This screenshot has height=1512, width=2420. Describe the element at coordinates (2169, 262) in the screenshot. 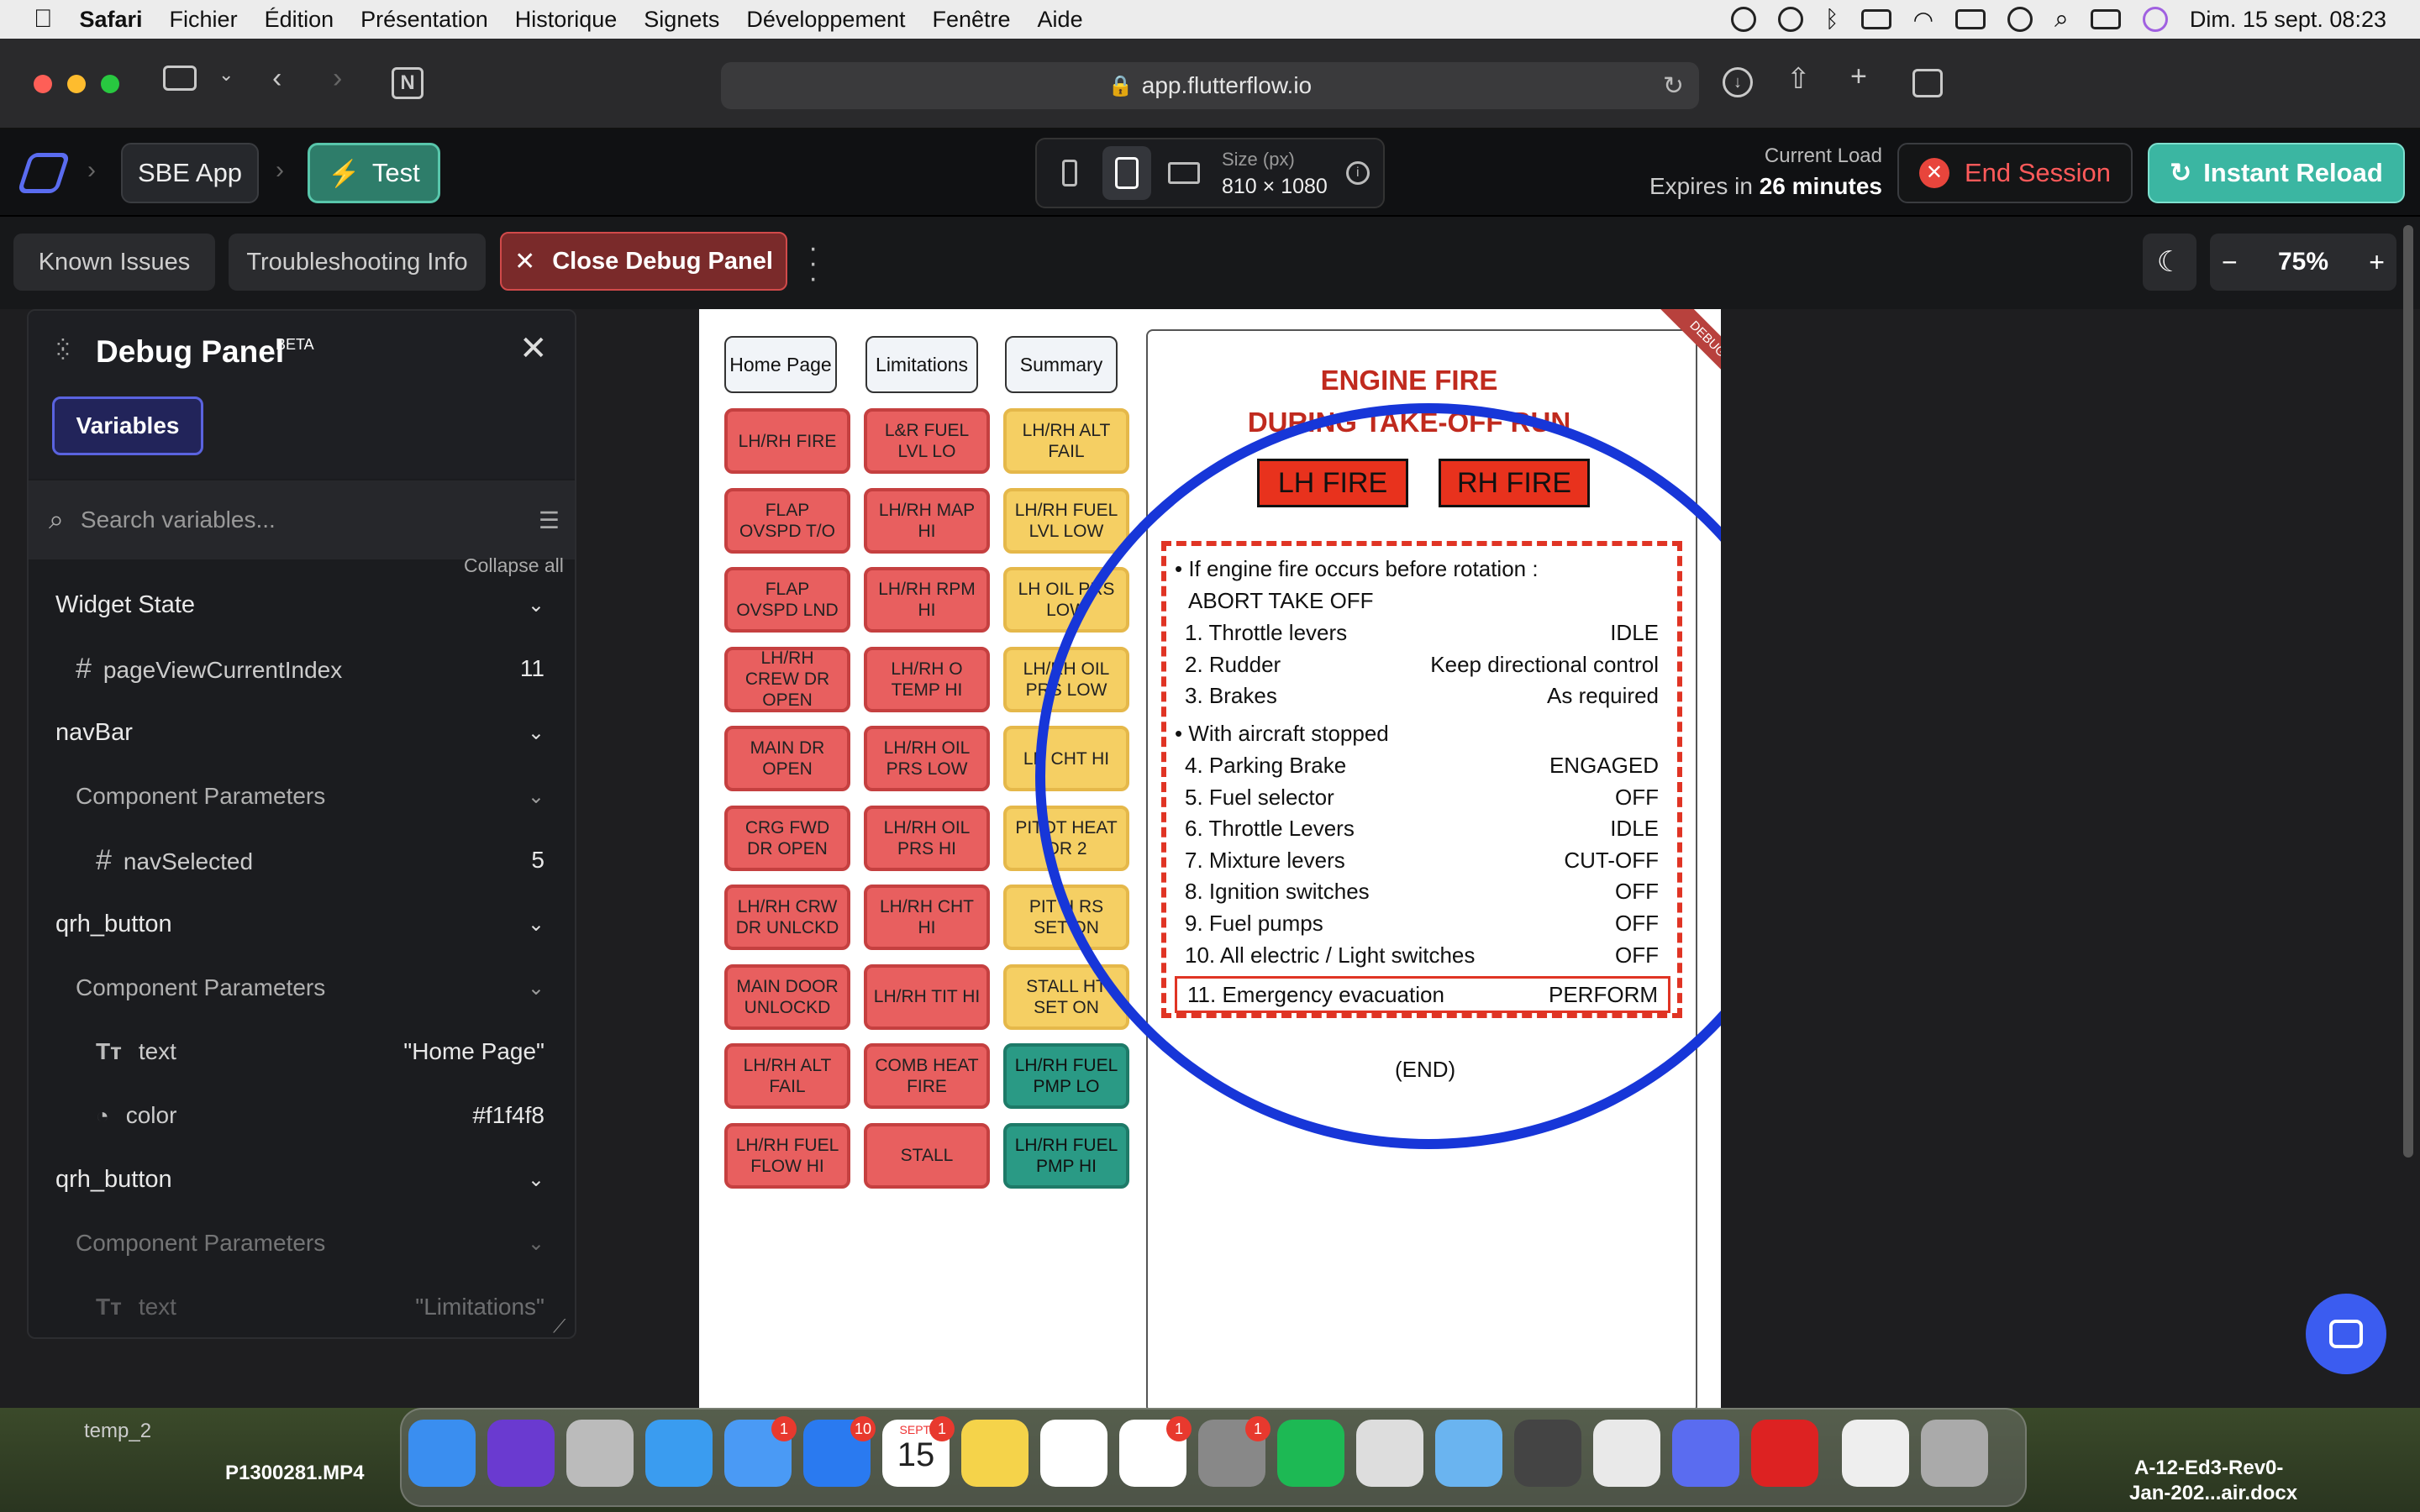

I see `dark-mode-icon: ☾` at that location.